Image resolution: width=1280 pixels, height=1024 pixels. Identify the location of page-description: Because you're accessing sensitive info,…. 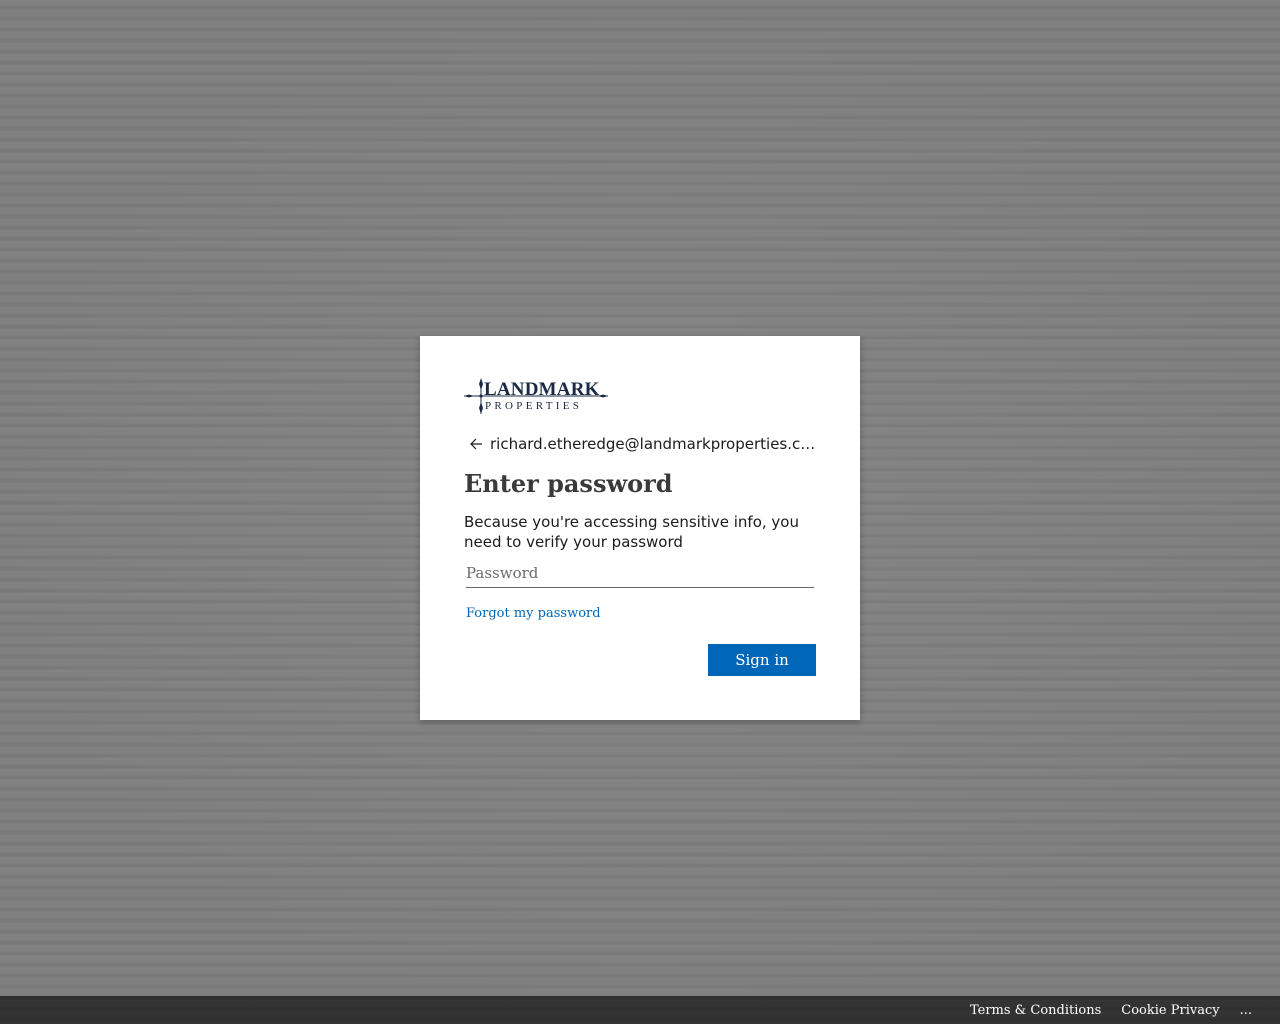
(631, 532).